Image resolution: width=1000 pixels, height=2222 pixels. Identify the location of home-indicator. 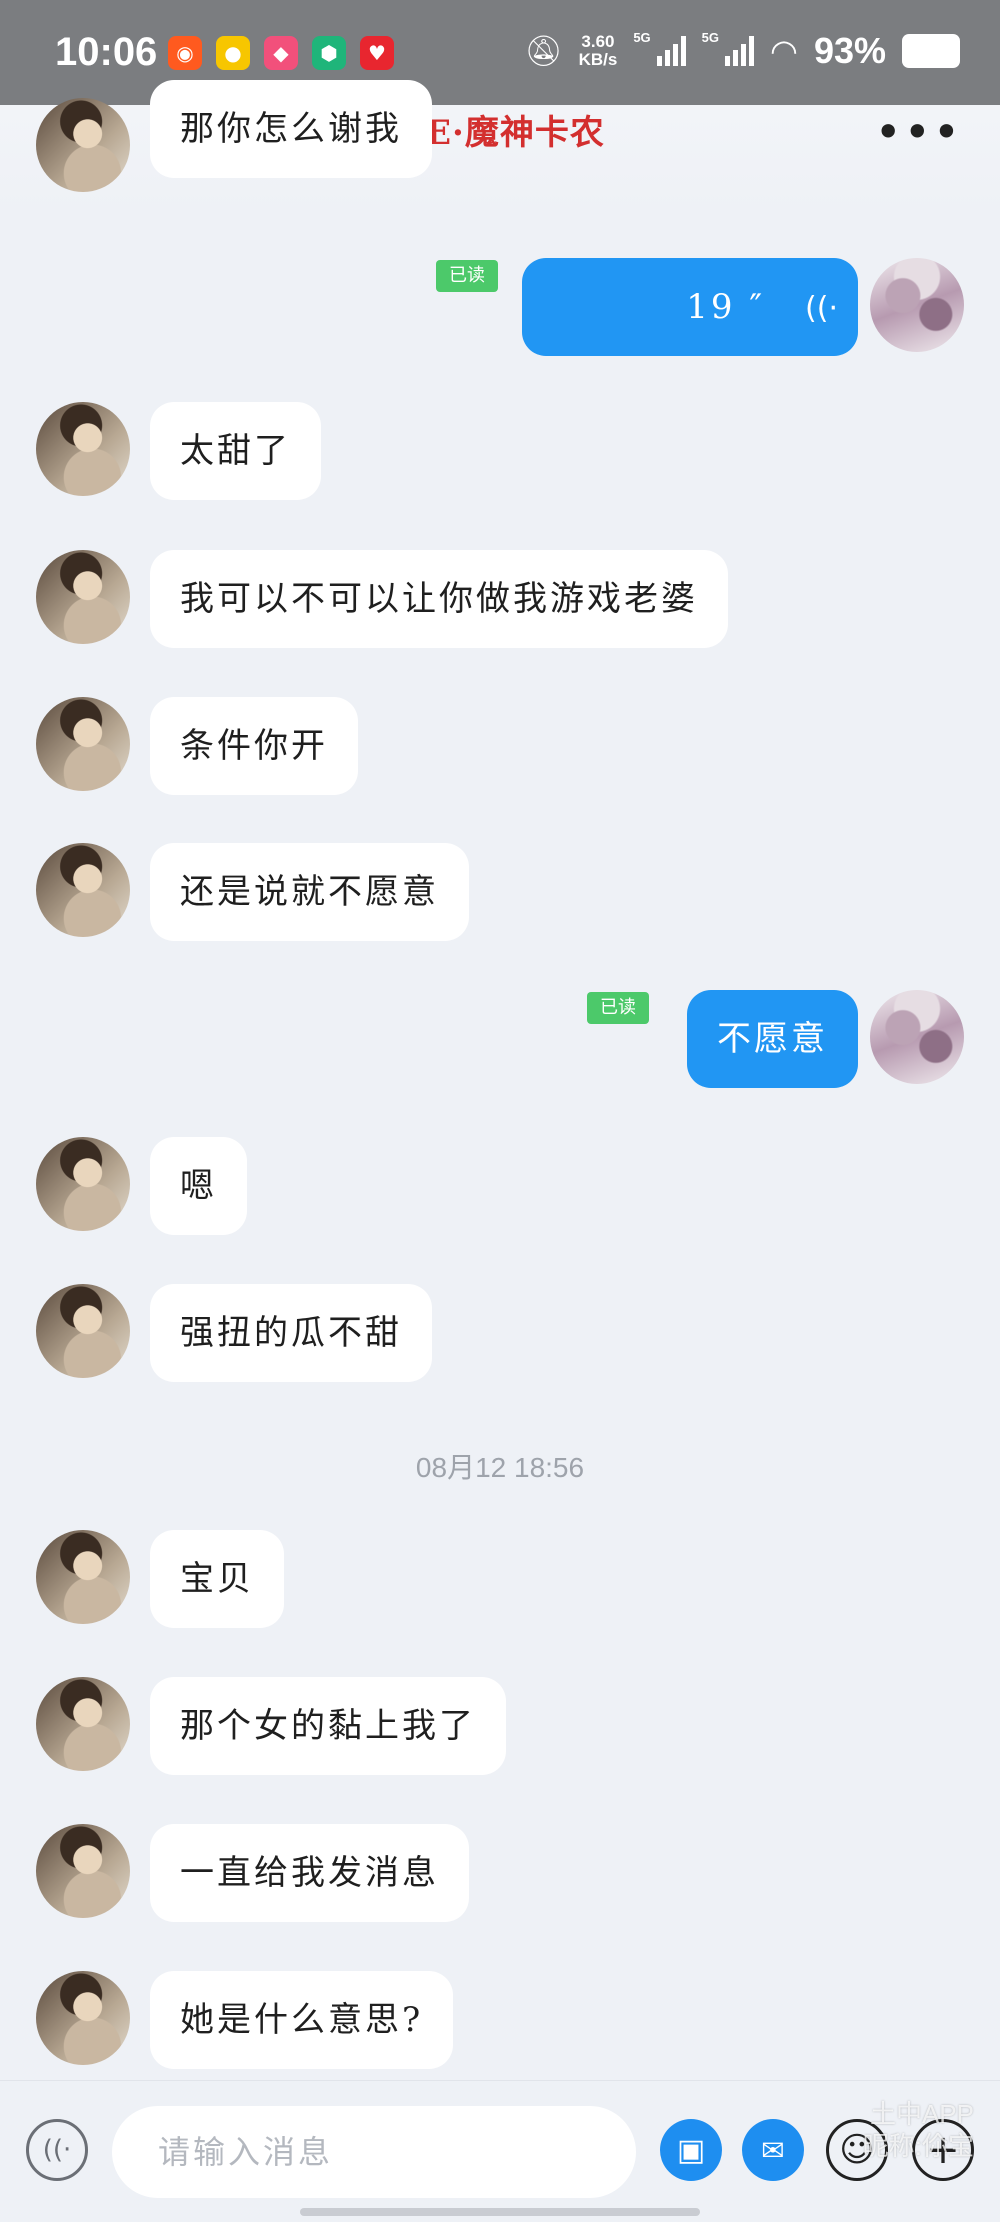
(500, 2212).